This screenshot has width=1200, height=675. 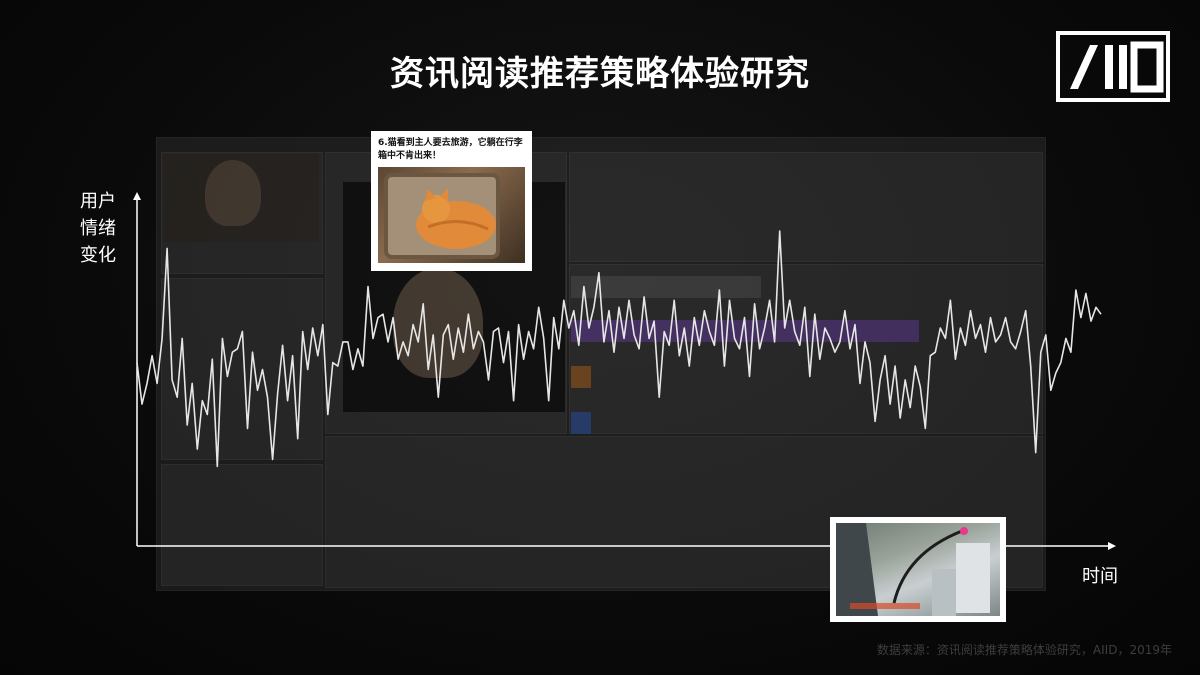 I want to click on news-thumbnail-city, so click(x=918, y=569).